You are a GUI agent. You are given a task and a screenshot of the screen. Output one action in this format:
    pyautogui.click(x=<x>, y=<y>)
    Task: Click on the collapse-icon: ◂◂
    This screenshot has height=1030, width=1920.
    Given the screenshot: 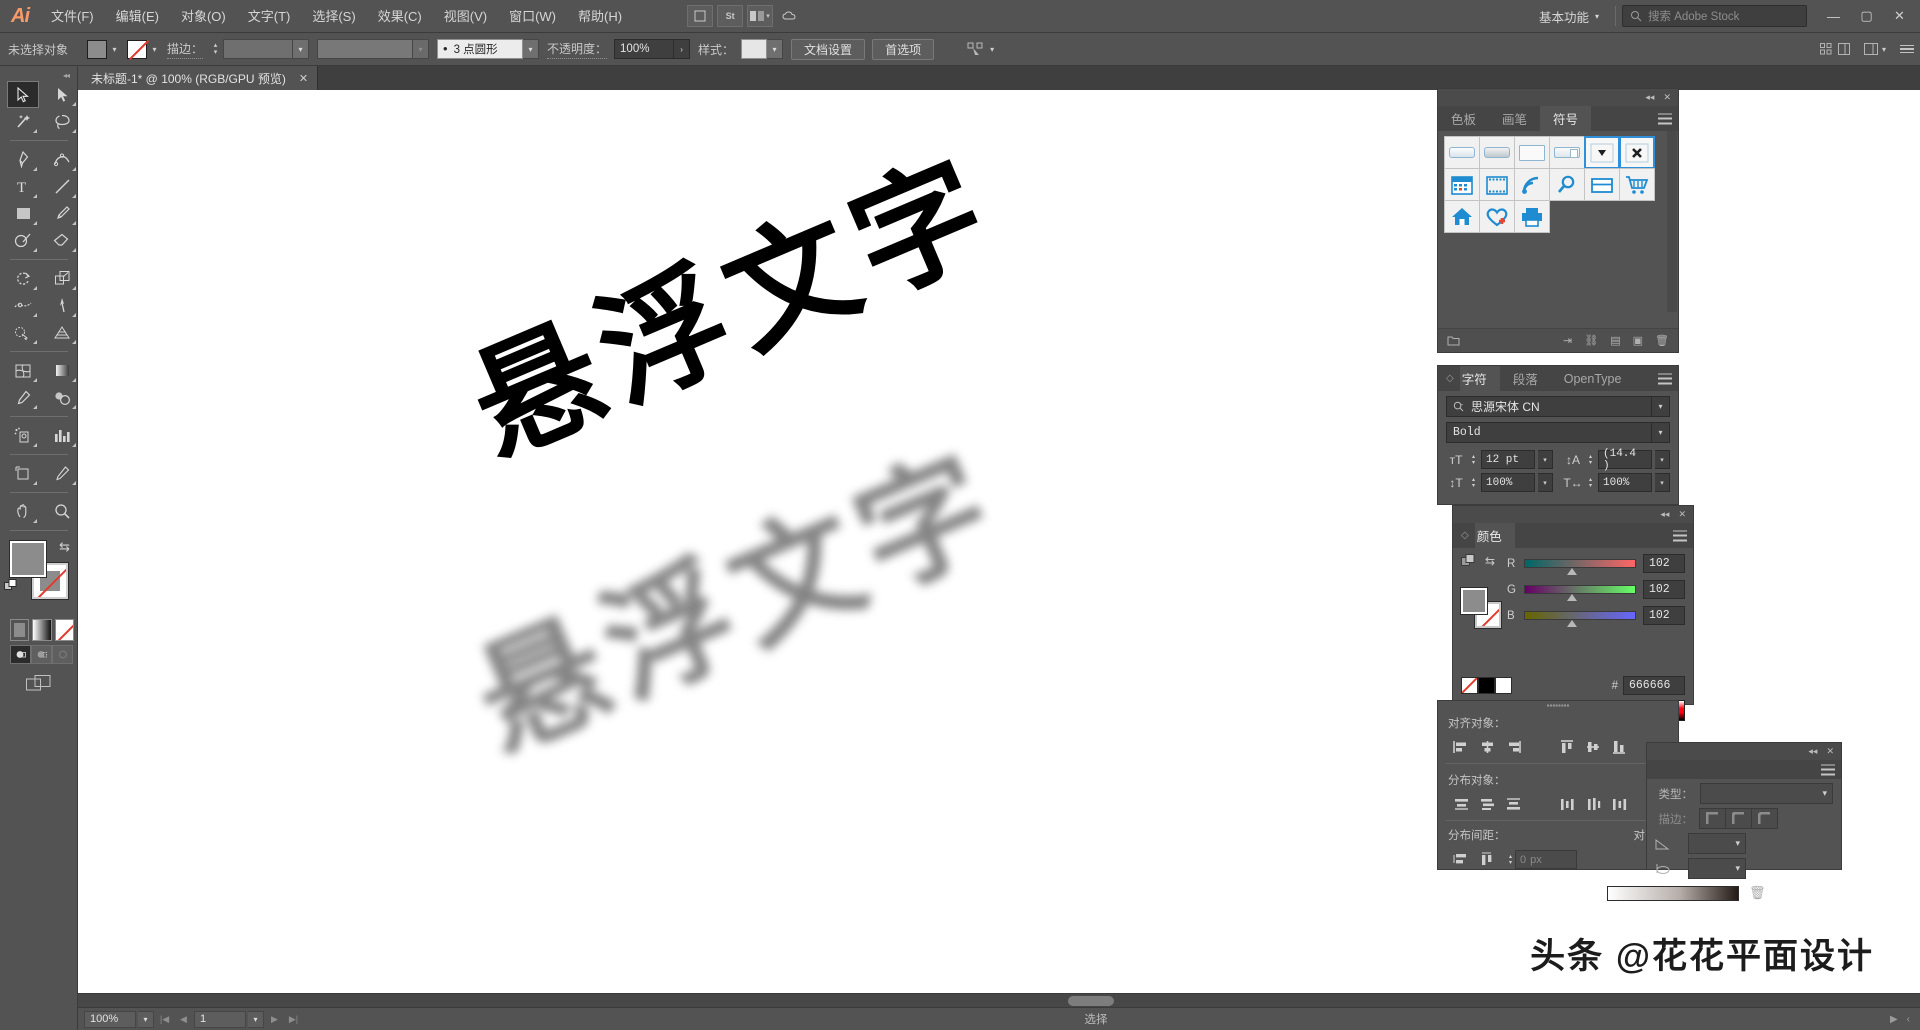 What is the action you would take?
    pyautogui.click(x=1649, y=97)
    